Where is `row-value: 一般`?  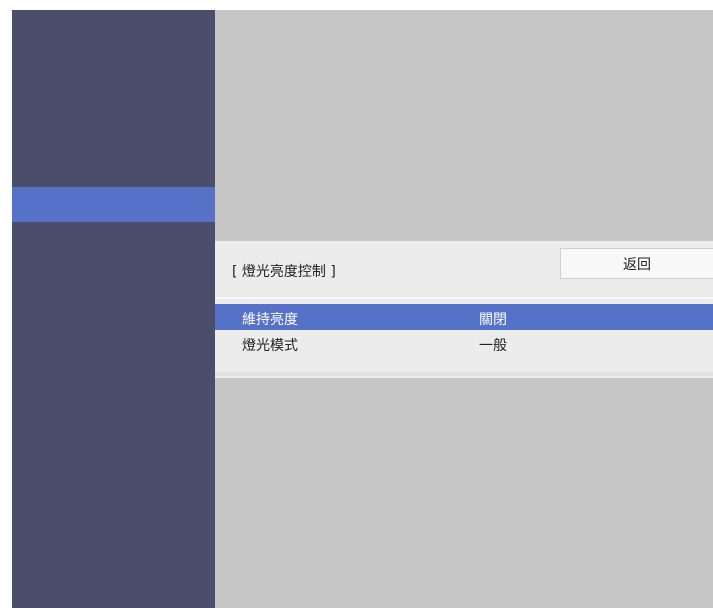 row-value: 一般 is located at coordinates (493, 346).